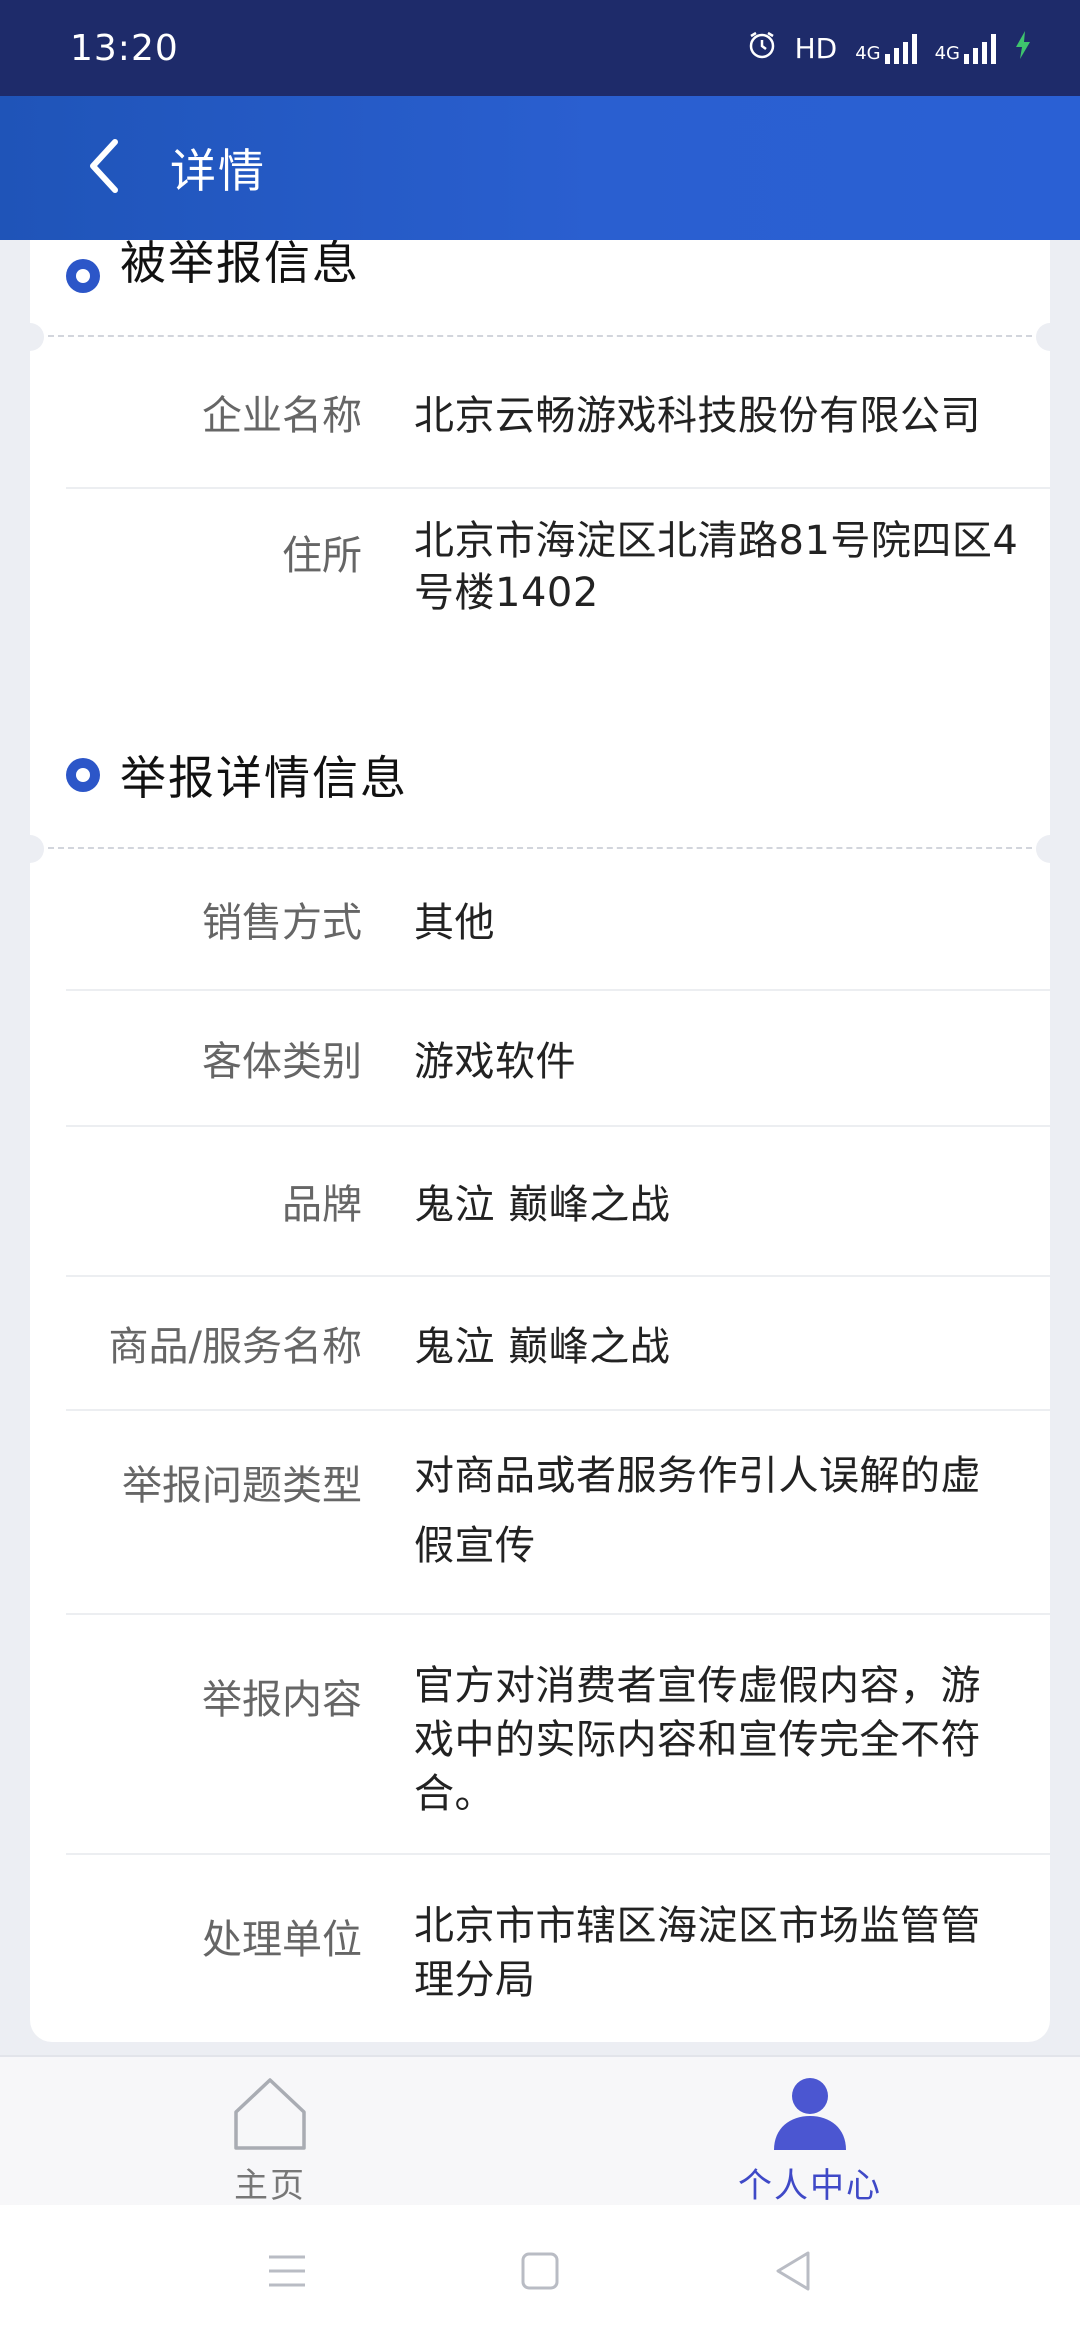 The image size is (1080, 2340). I want to click on row-label: 企业名称, so click(282, 416).